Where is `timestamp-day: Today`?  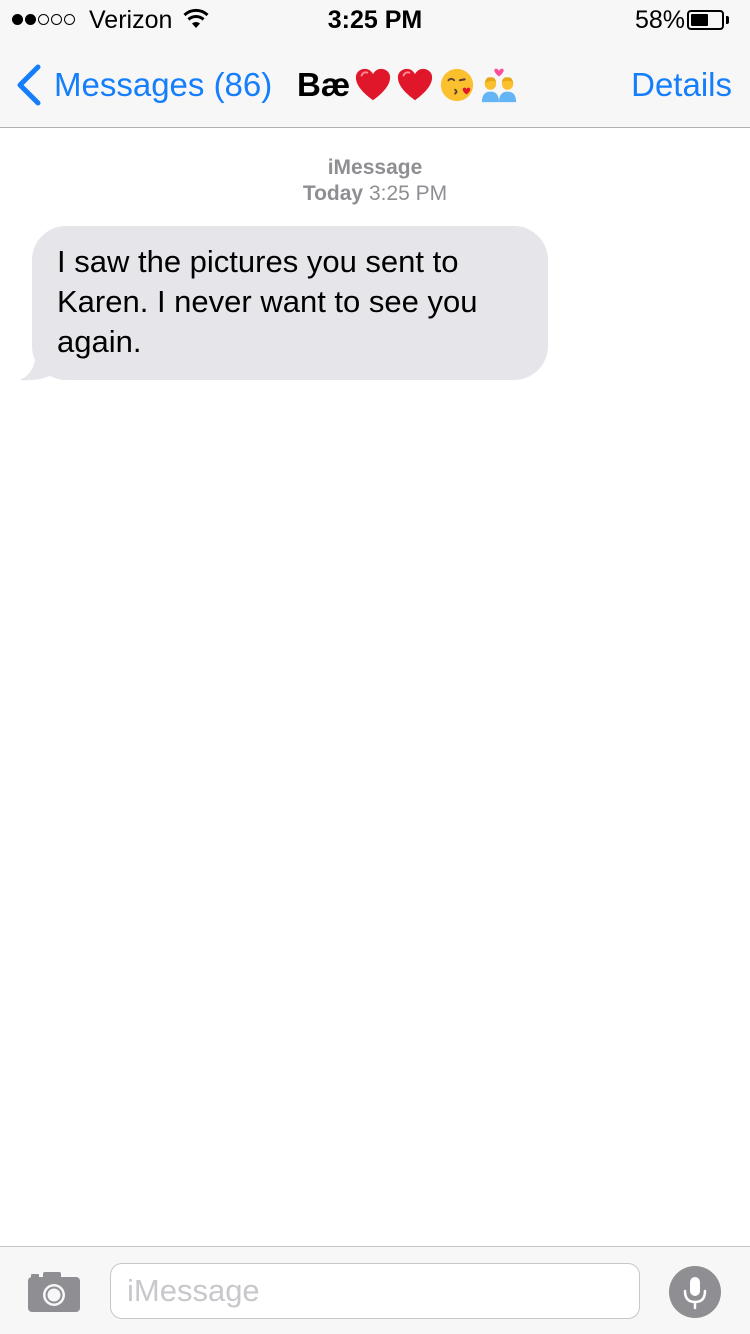
timestamp-day: Today is located at coordinates (333, 193).